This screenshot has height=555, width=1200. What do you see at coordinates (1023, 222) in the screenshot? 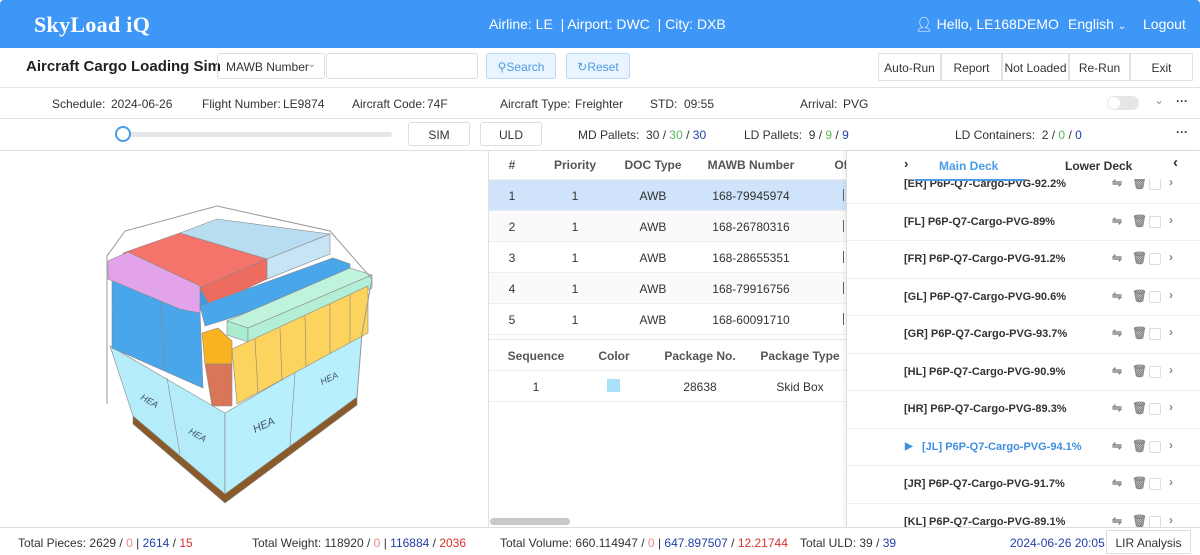
I see `uld-list-item: [FL] P6P-Q7-Cargo-PVG-89% ⇋ 🗑︎ ›` at bounding box center [1023, 222].